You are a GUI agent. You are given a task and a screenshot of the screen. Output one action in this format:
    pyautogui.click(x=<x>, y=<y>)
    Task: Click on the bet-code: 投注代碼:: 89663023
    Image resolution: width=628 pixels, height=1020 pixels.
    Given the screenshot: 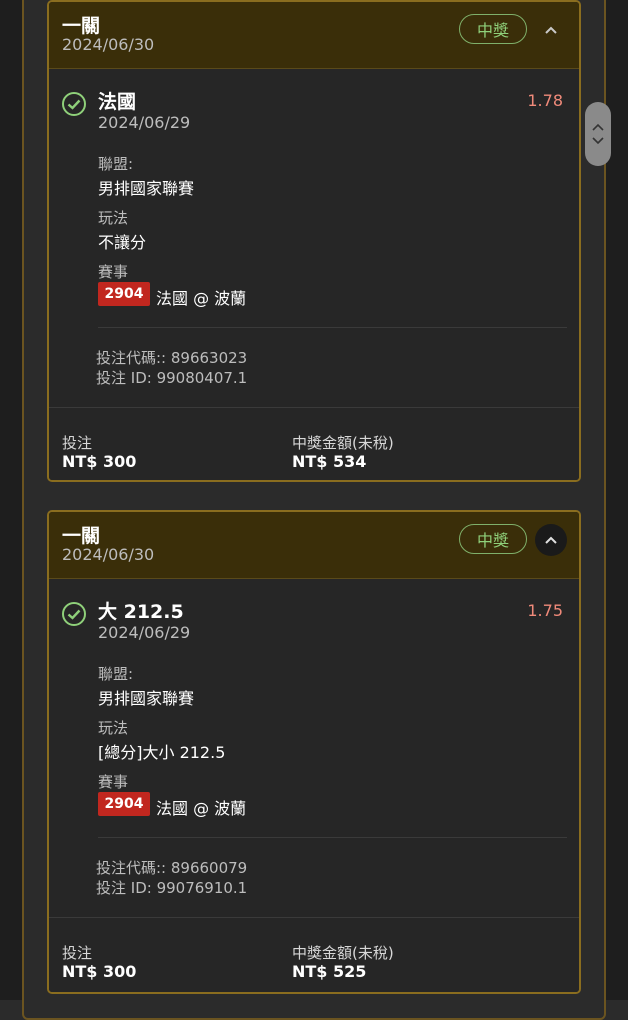 What is the action you would take?
    pyautogui.click(x=172, y=358)
    